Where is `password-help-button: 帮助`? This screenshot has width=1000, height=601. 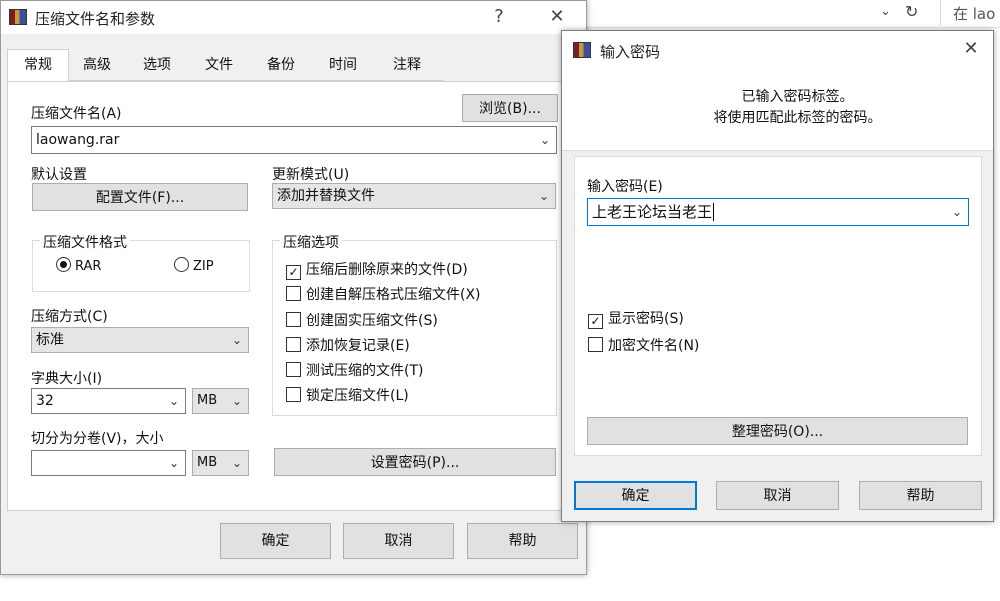
password-help-button: 帮助 is located at coordinates (920, 495).